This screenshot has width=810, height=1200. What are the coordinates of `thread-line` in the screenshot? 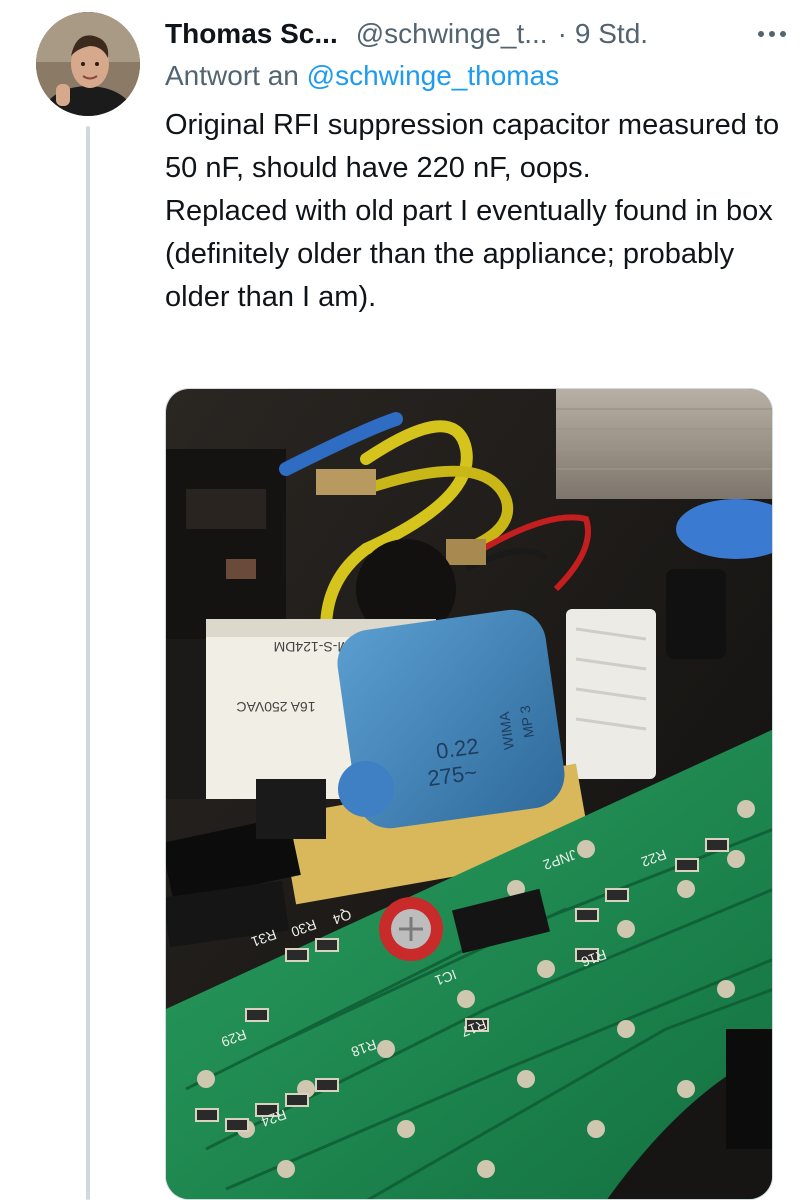 It's located at (88, 663).